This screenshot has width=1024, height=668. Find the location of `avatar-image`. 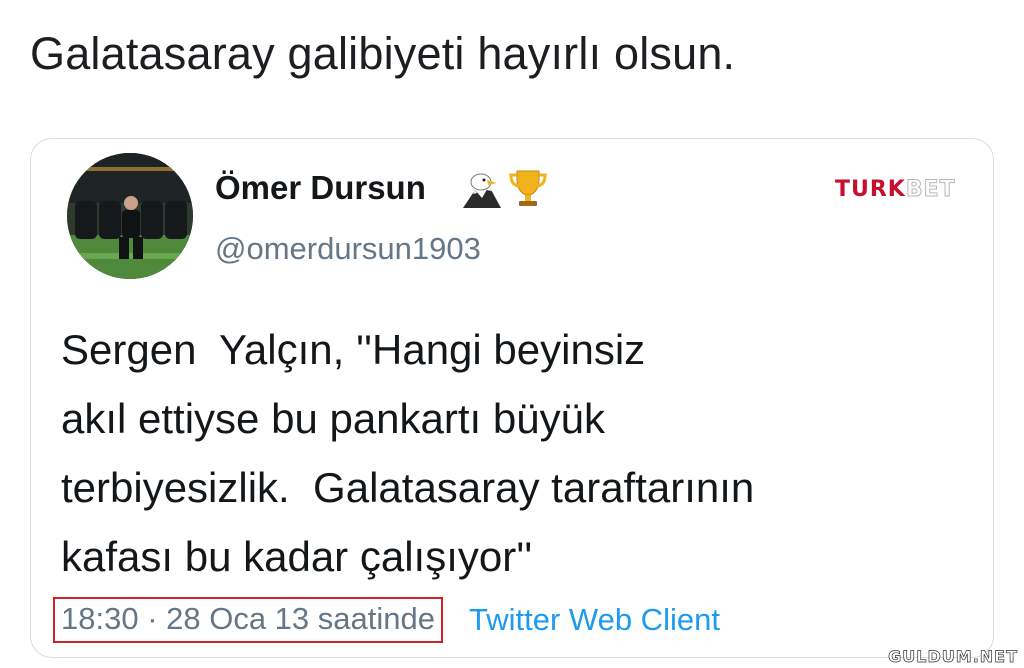

avatar-image is located at coordinates (130, 216).